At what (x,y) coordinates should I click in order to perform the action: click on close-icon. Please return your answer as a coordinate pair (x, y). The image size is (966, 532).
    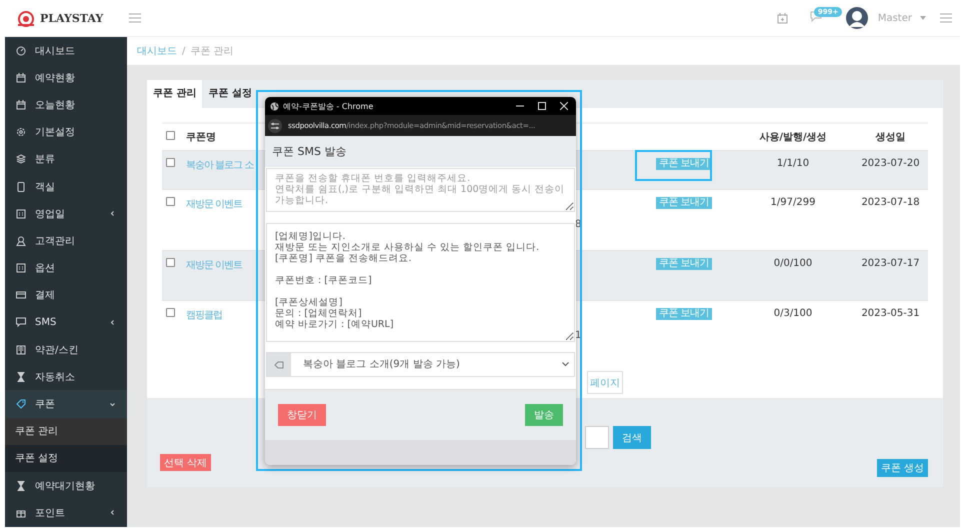
    Looking at the image, I should click on (564, 106).